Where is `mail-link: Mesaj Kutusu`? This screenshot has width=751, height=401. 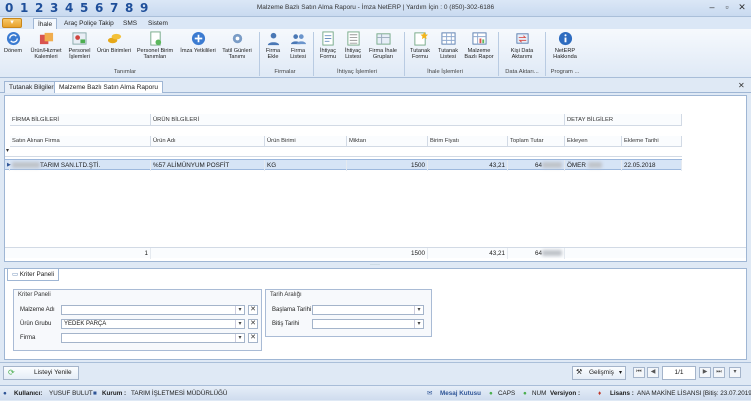 mail-link: Mesaj Kutusu is located at coordinates (460, 393).